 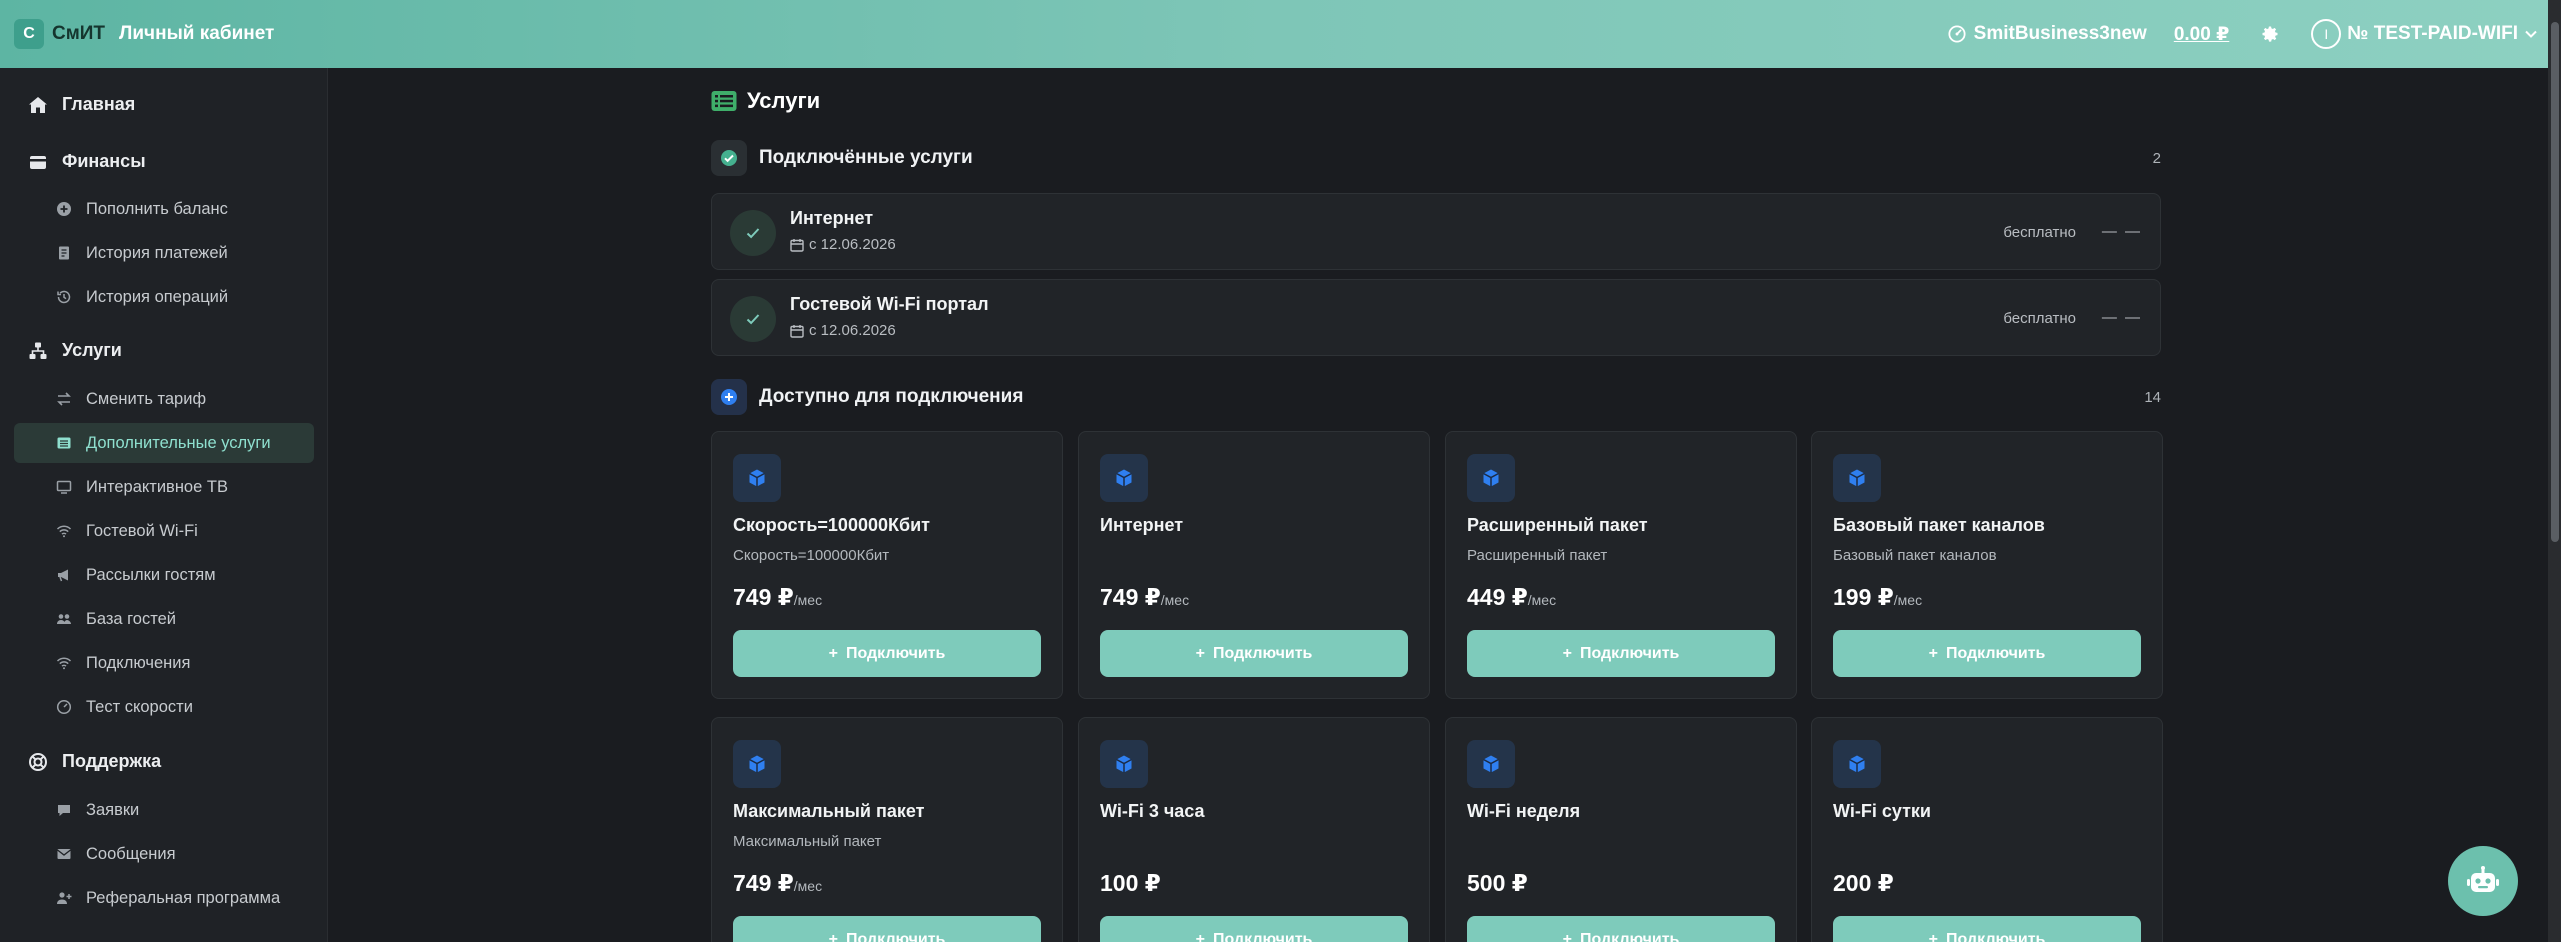 What do you see at coordinates (1254, 565) in the screenshot?
I see `service-card: Интернет 749 ₽/мес + Подключить` at bounding box center [1254, 565].